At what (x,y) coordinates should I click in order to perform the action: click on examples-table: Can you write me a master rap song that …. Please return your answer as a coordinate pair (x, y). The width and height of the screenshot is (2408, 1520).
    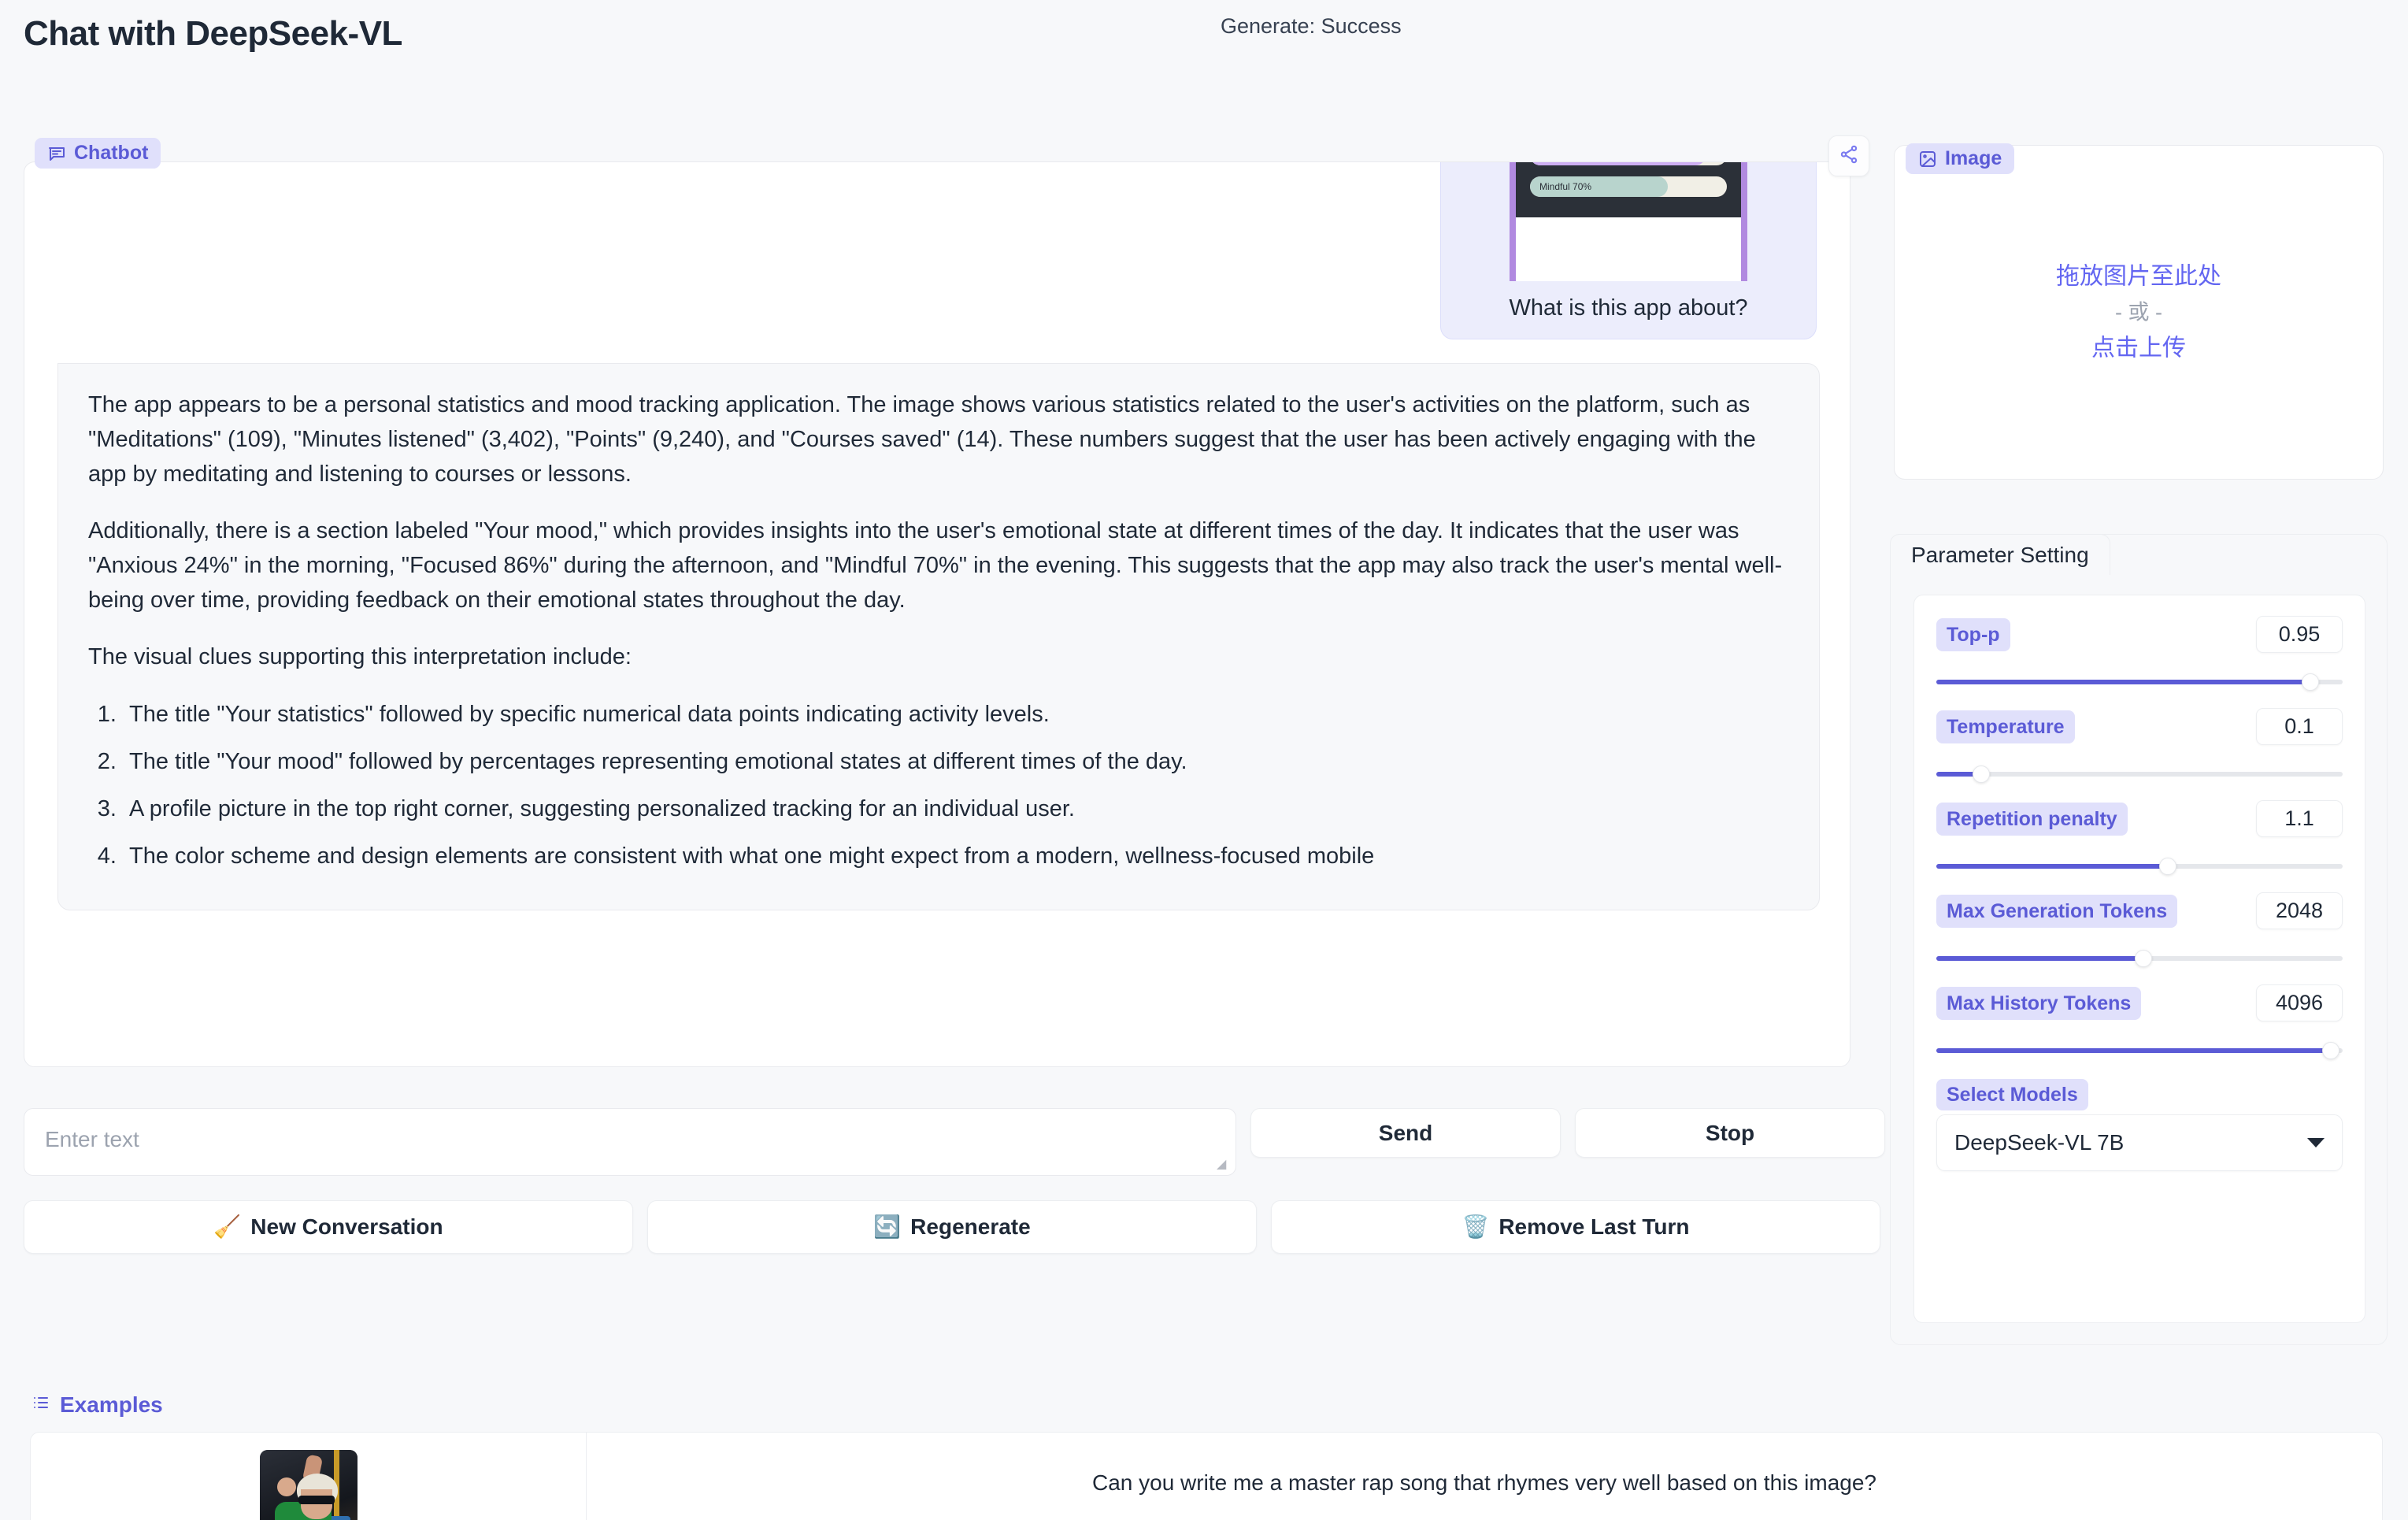
    Looking at the image, I should click on (1206, 1476).